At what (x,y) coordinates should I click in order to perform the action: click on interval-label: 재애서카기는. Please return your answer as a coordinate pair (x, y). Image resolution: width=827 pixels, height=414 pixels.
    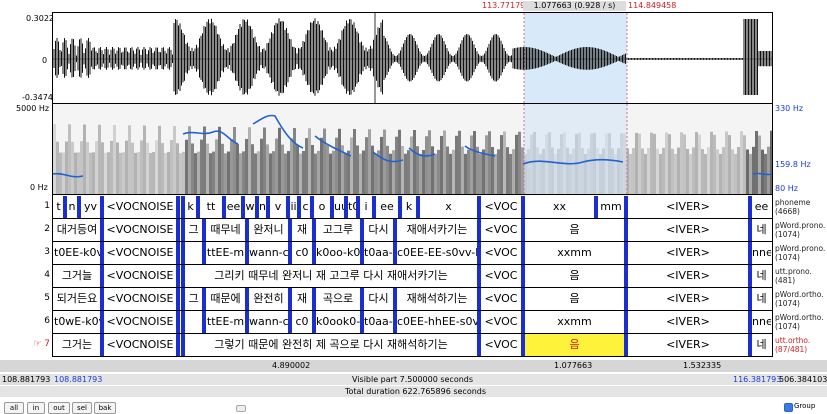
    Looking at the image, I should click on (437, 230).